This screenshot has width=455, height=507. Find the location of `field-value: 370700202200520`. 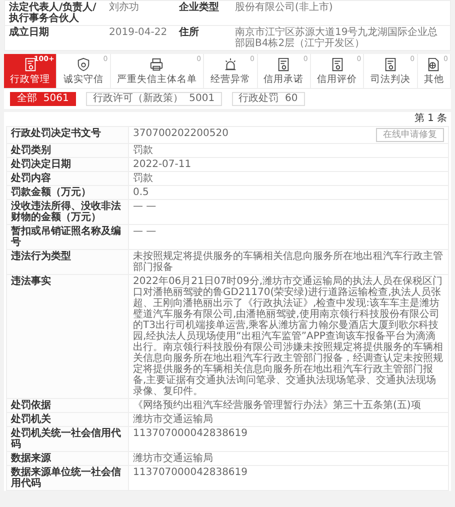

field-value: 370700202200520 is located at coordinates (180, 133).